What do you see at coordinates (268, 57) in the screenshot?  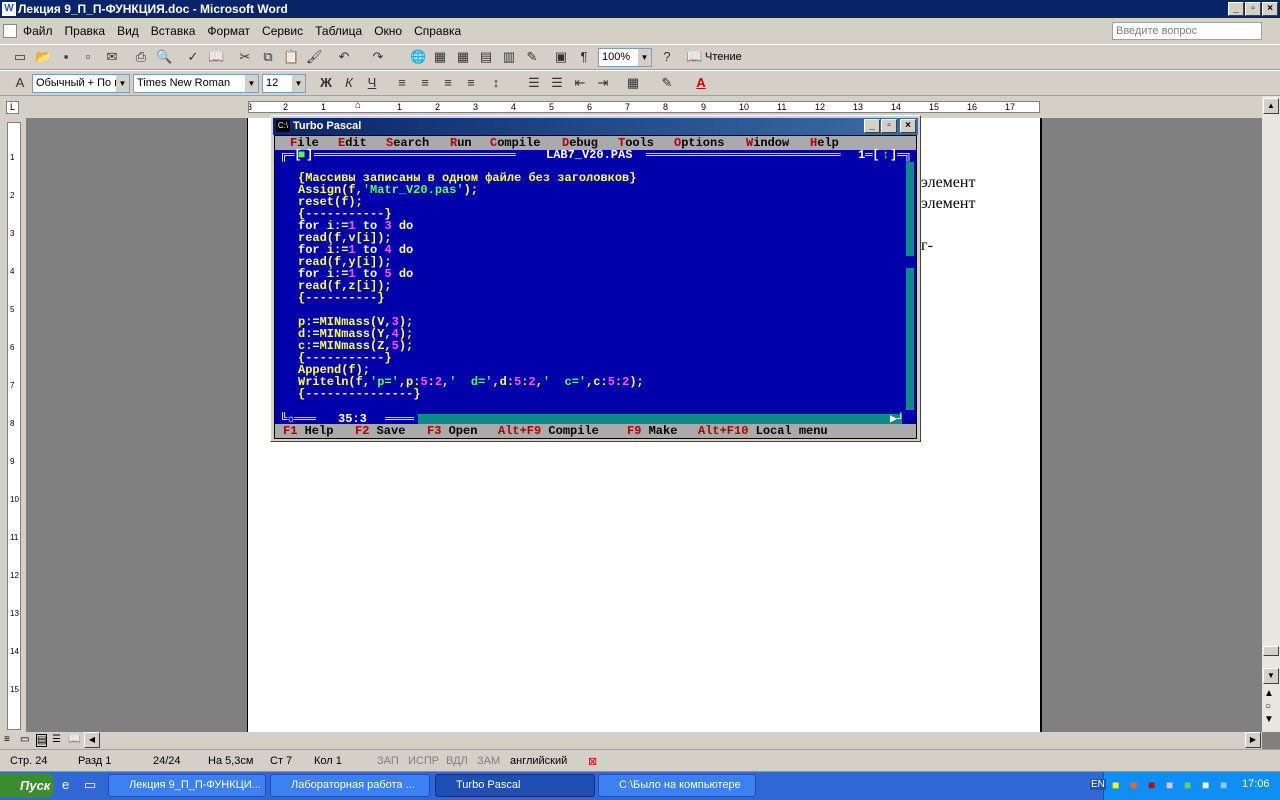 I see `copy-icon: ⧉` at bounding box center [268, 57].